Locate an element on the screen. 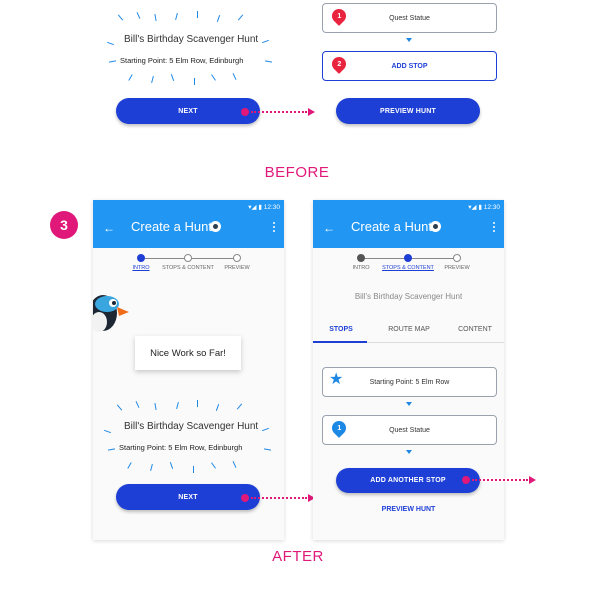 This screenshot has height=600, width=600. preview-hunt-link: PREVIEW HUNT is located at coordinates (408, 509).